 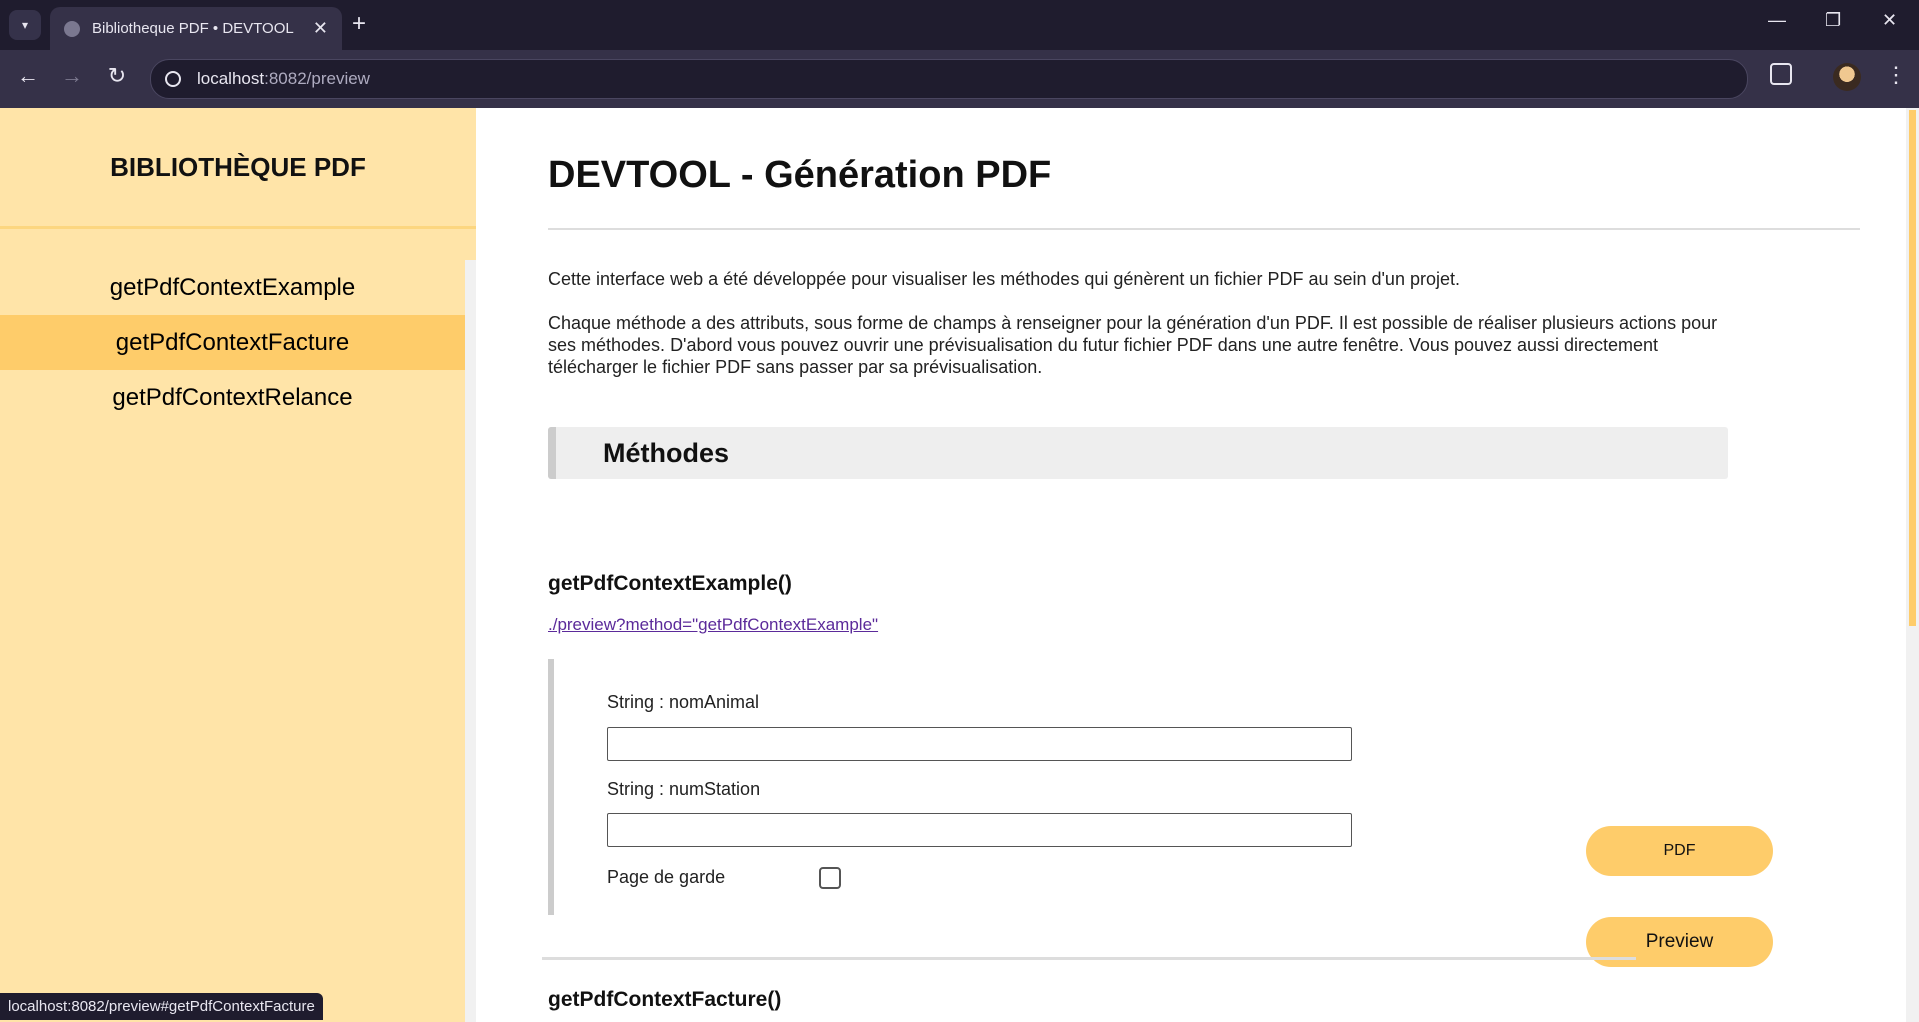 I want to click on method-preview-link: ./preview?method="getPdfContextExample", so click(x=713, y=625).